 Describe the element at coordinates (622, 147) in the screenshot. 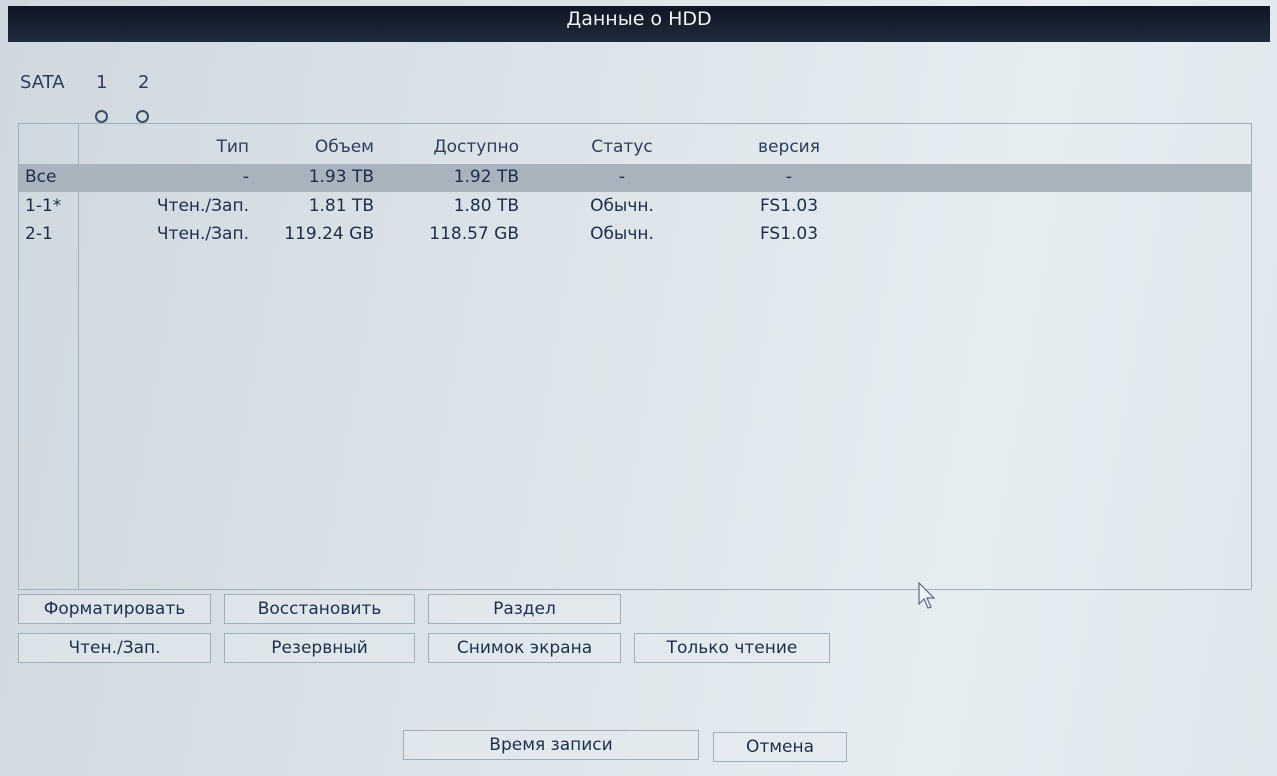

I see `header-status: Статус` at that location.